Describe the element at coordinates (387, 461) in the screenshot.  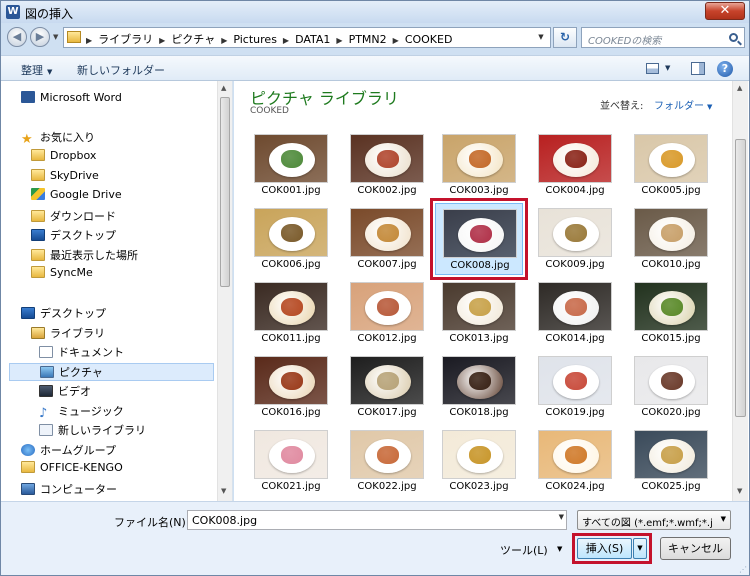
I see `file-tile: COK022.jpg` at that location.